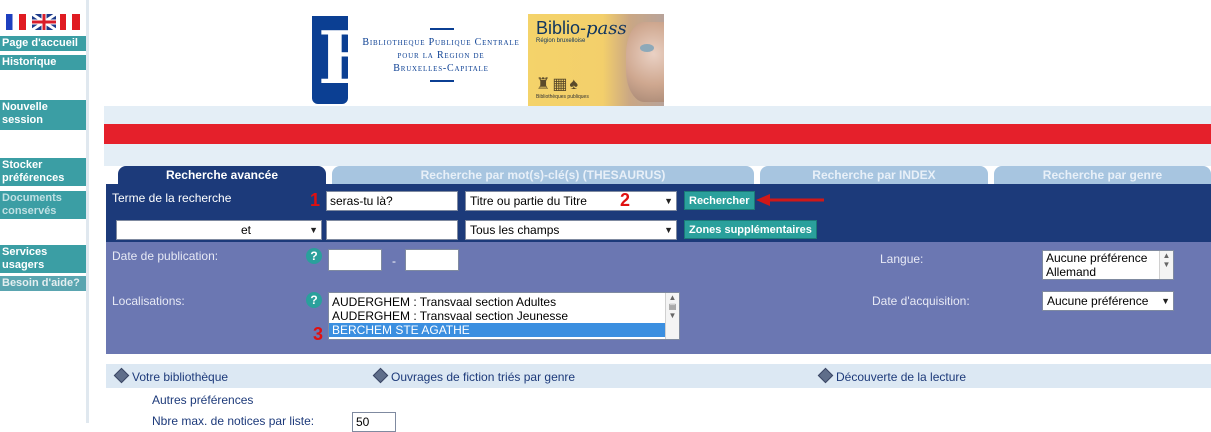 This screenshot has width=1211, height=432. I want to click on annotation-one: 1, so click(315, 200).